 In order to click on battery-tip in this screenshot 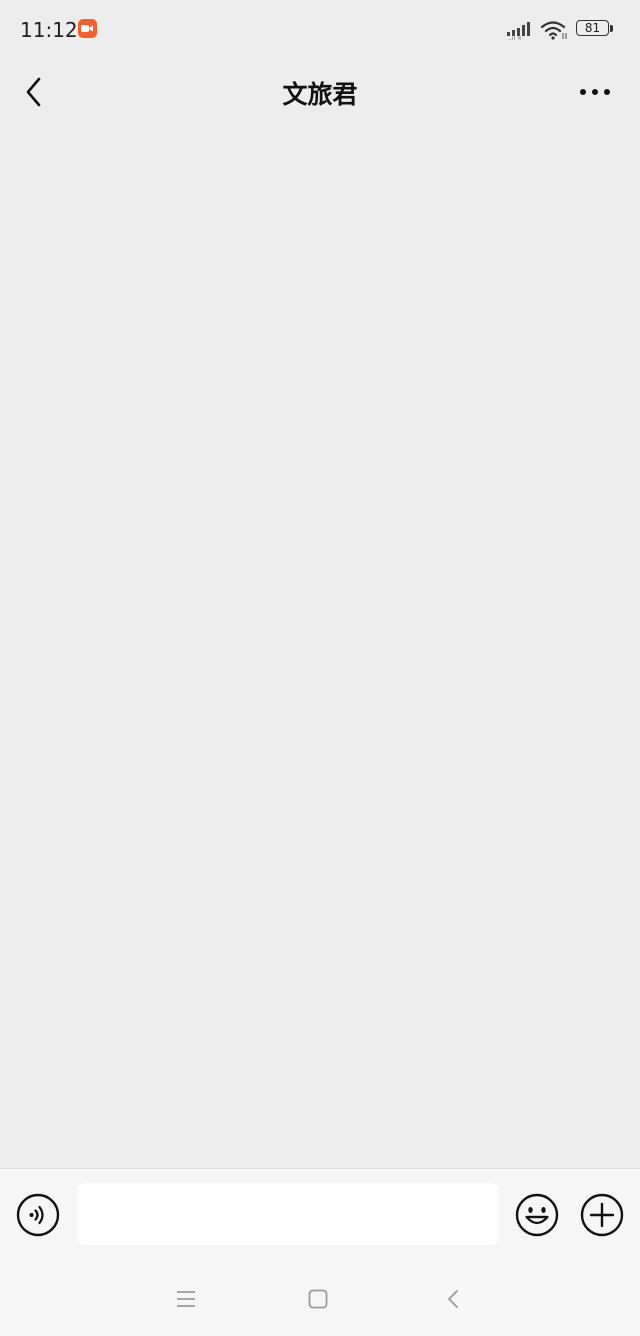, I will do `click(611, 28)`.